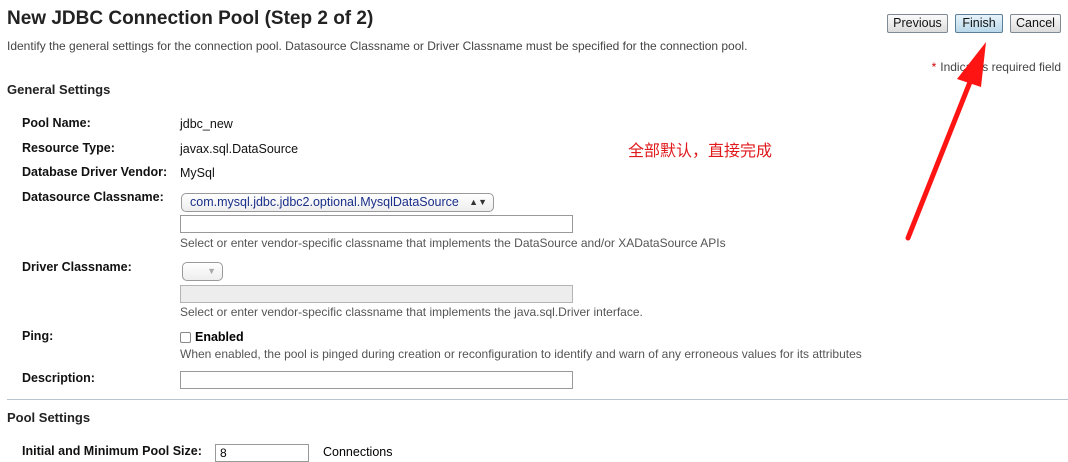  What do you see at coordinates (185, 337) in the screenshot?
I see `ping-checkbox` at bounding box center [185, 337].